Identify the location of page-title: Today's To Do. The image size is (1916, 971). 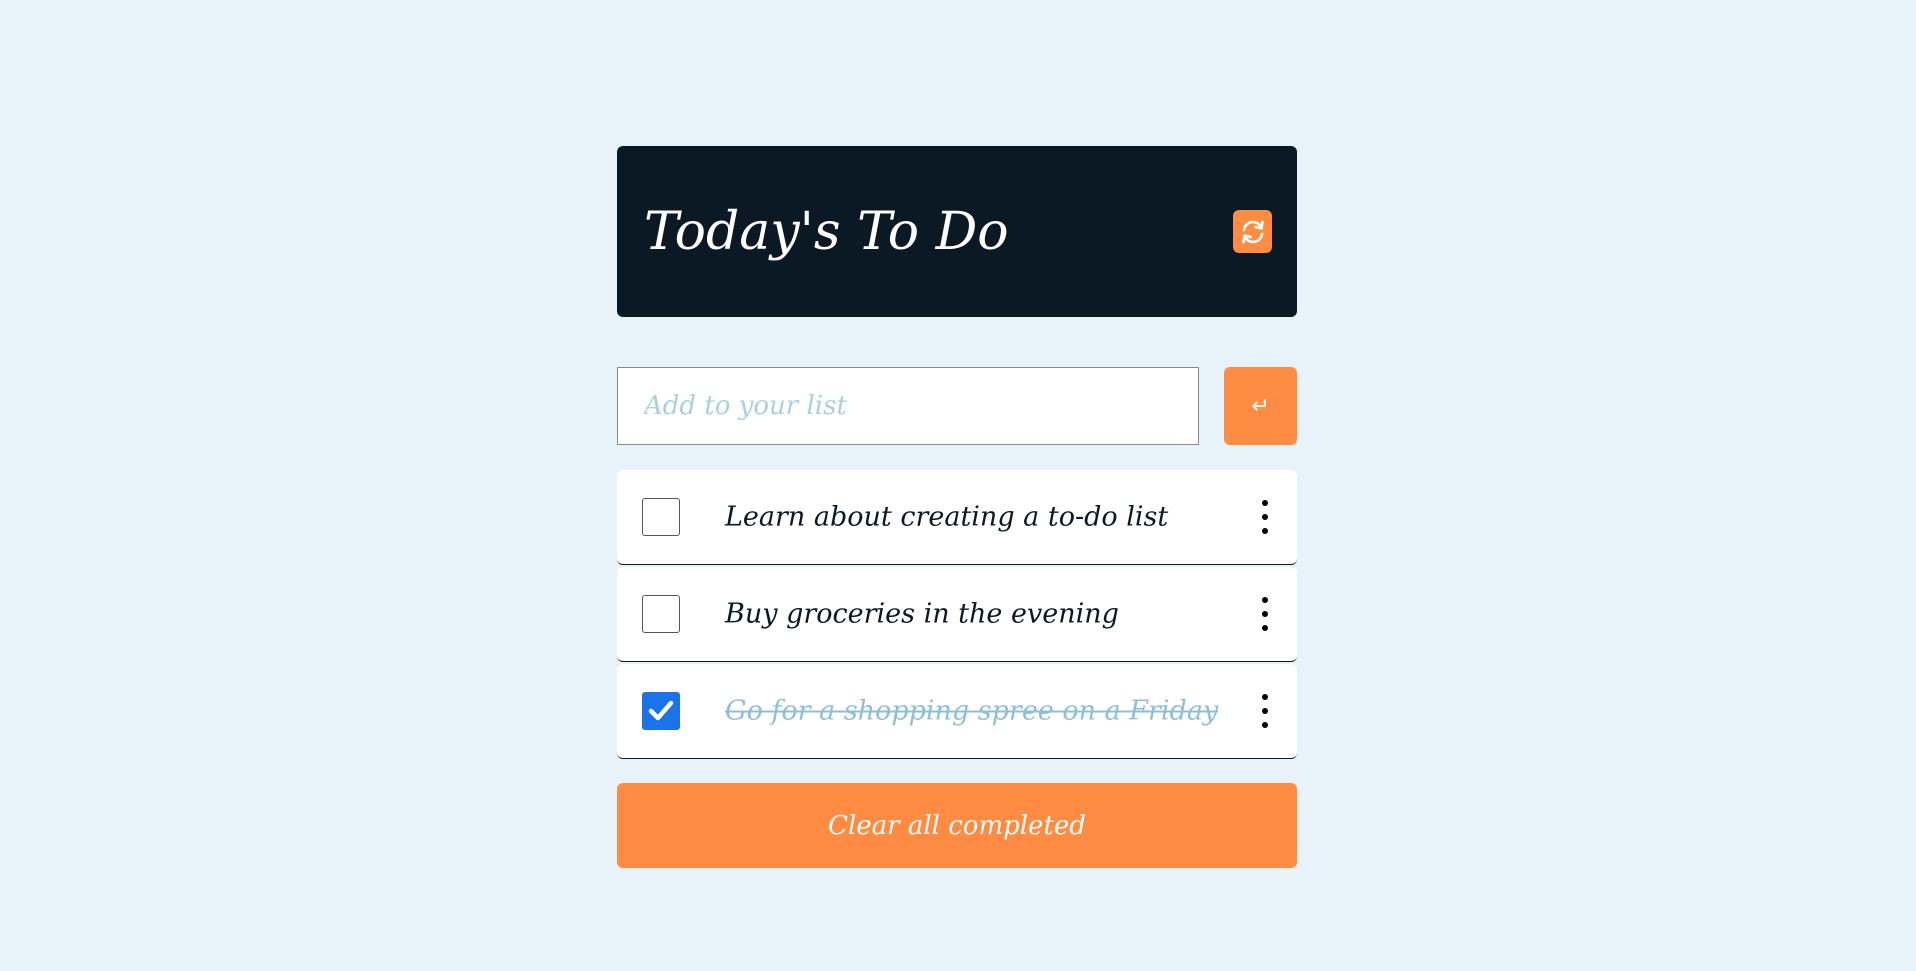
(826, 231).